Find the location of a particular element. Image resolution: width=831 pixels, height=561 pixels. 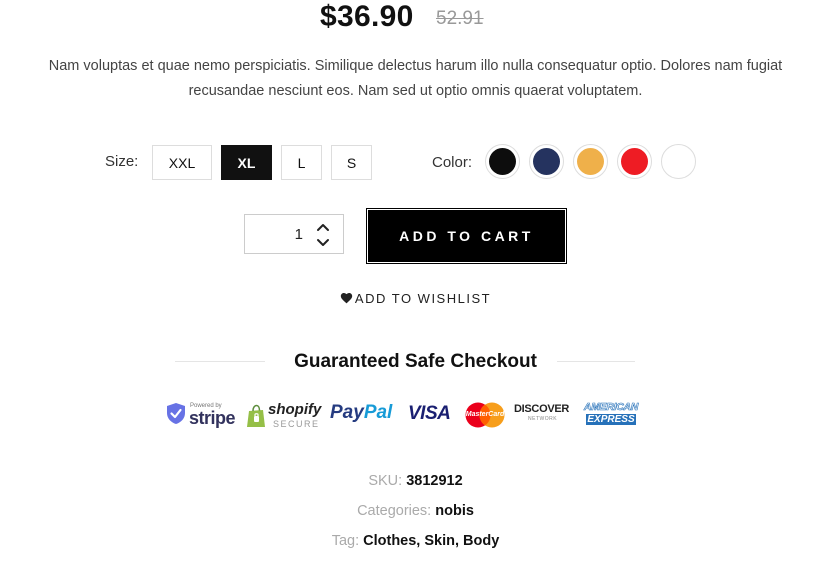

shopify-wordmark: shopify is located at coordinates (295, 409).